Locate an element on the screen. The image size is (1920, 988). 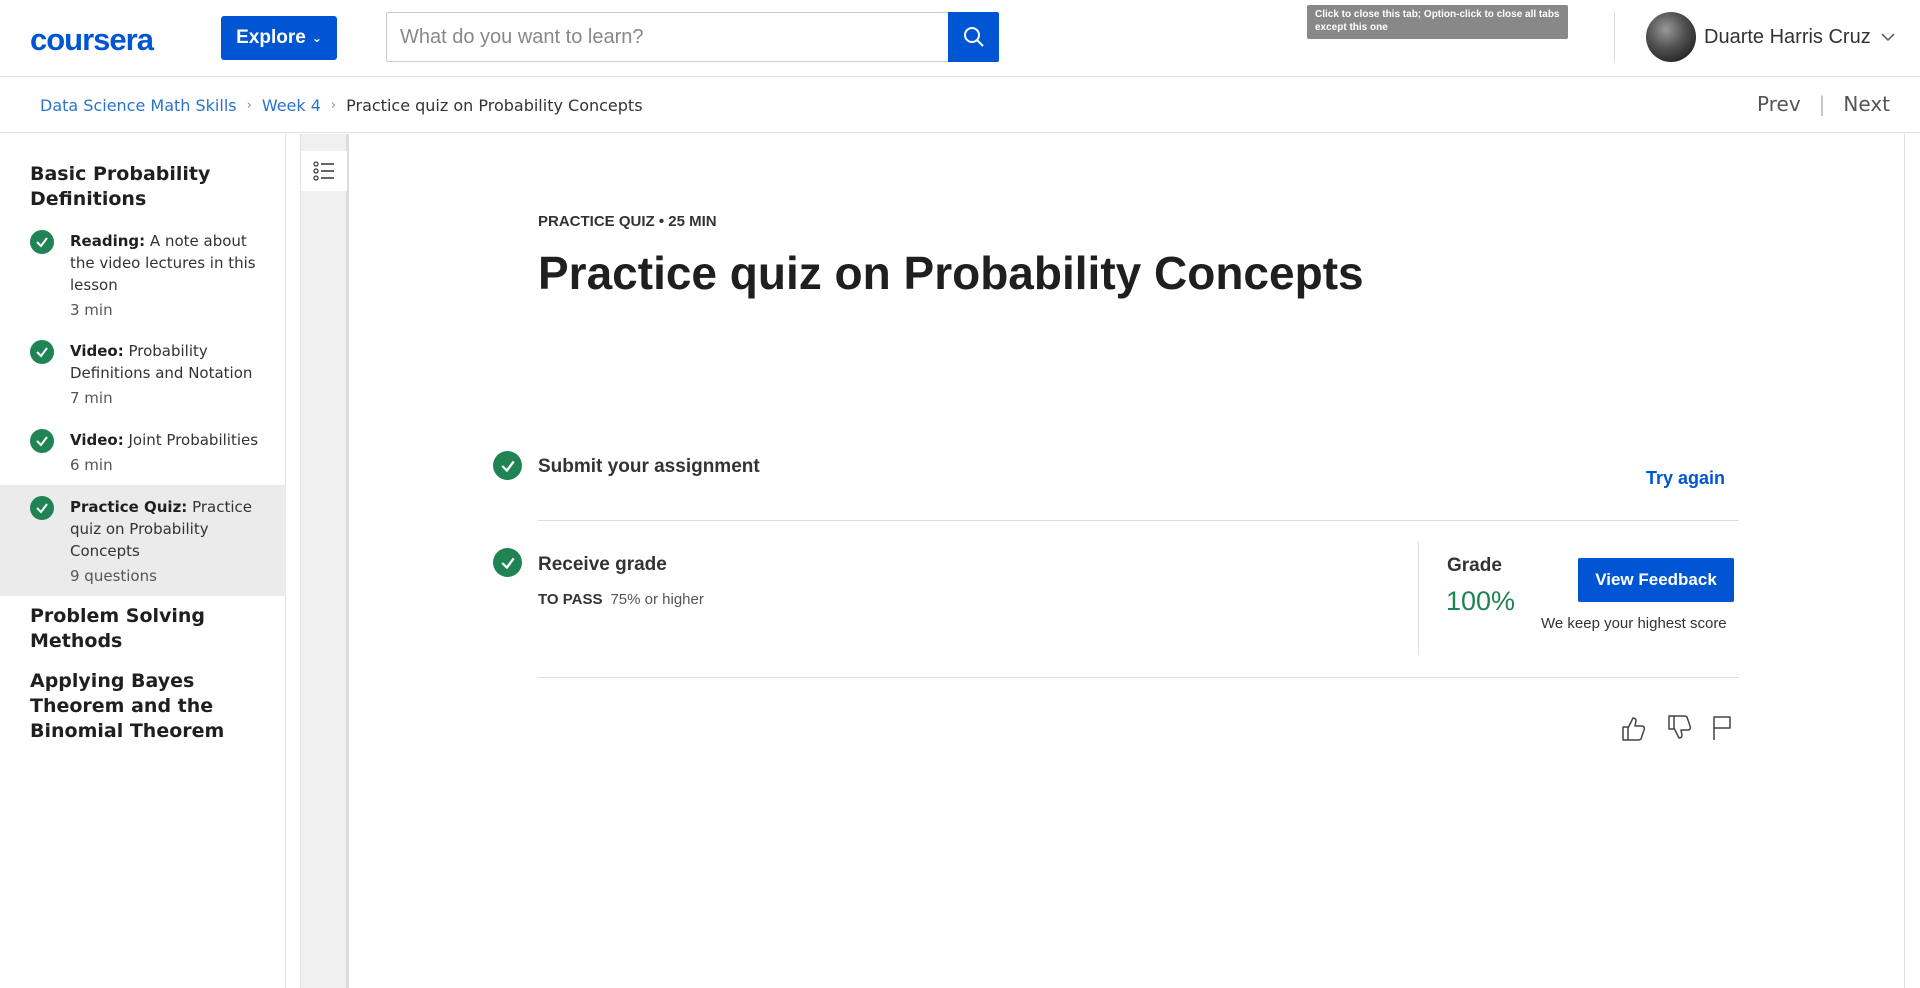
flag-icon is located at coordinates (1722, 728).